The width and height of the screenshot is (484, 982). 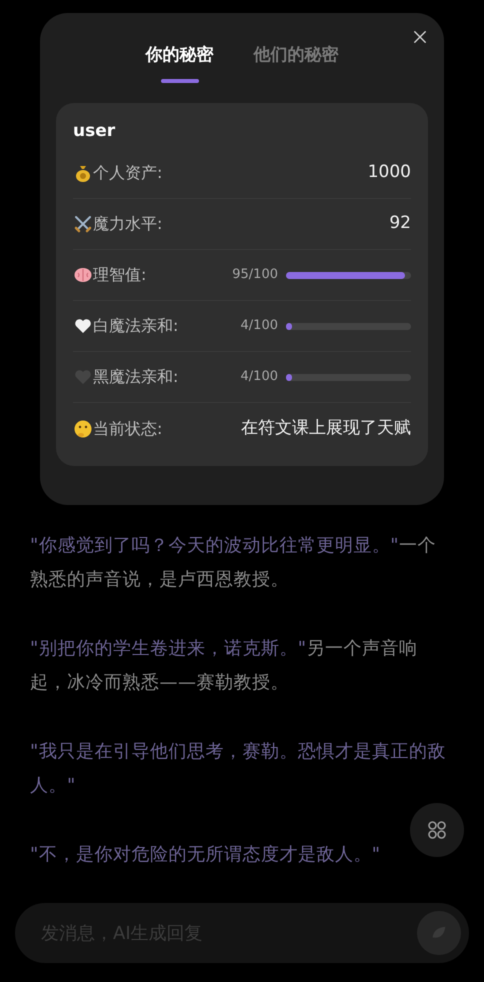 I want to click on stat-label: 黑魔法亲和:, so click(x=135, y=377).